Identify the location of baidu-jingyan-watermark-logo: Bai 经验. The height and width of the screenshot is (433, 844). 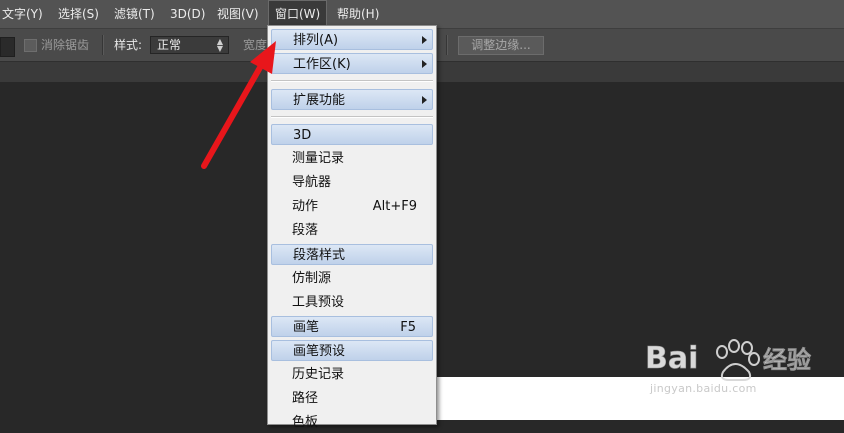
(728, 360).